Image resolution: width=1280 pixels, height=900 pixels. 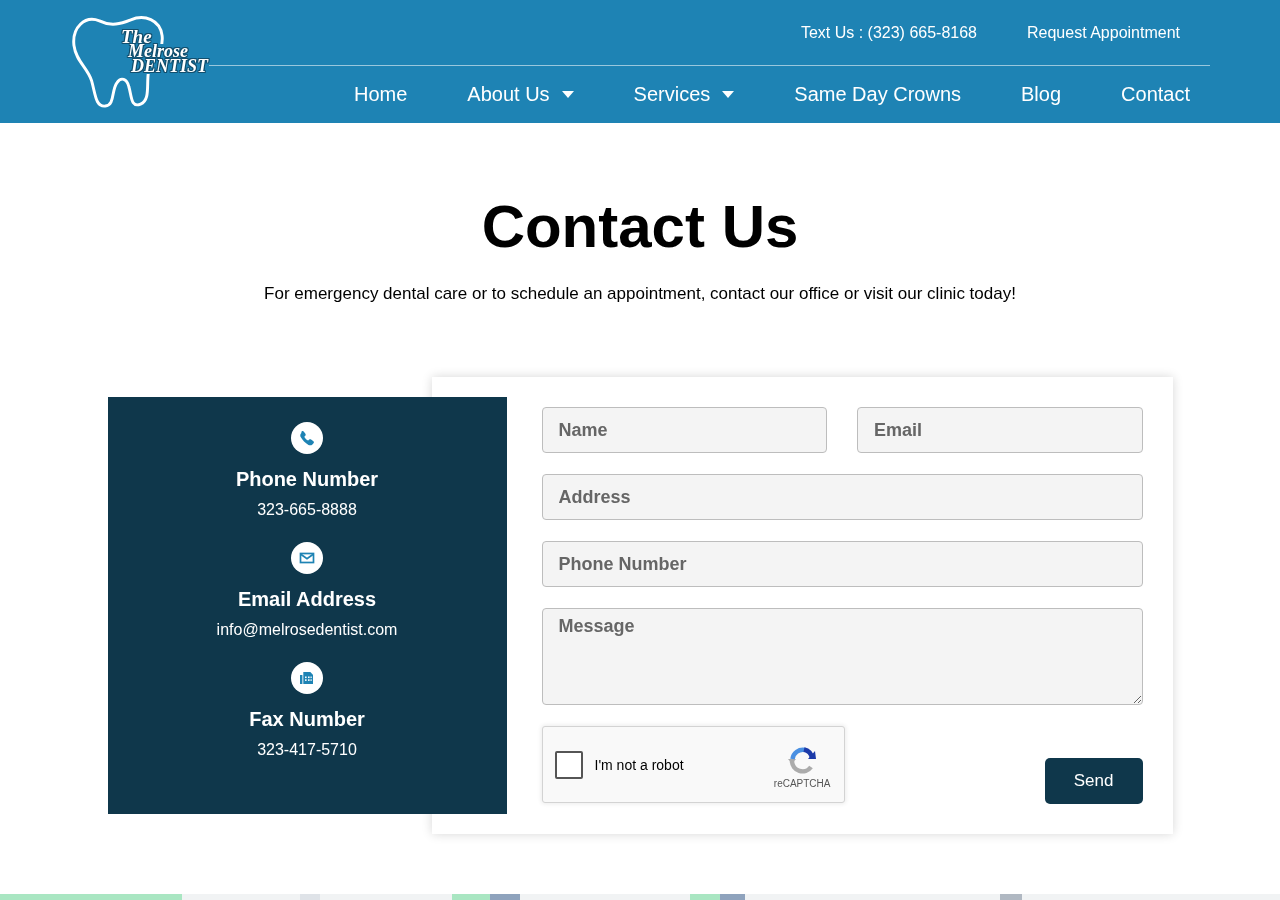 I want to click on nav-link: Same Day Crowns, so click(x=878, y=94).